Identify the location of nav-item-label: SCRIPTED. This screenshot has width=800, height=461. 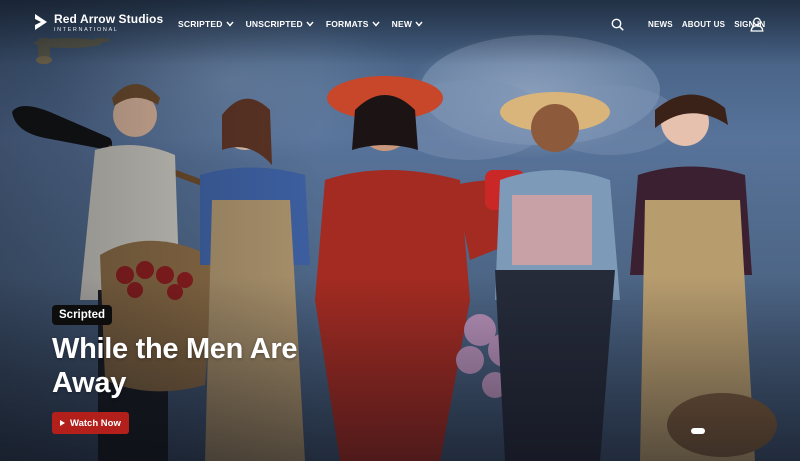
(200, 24).